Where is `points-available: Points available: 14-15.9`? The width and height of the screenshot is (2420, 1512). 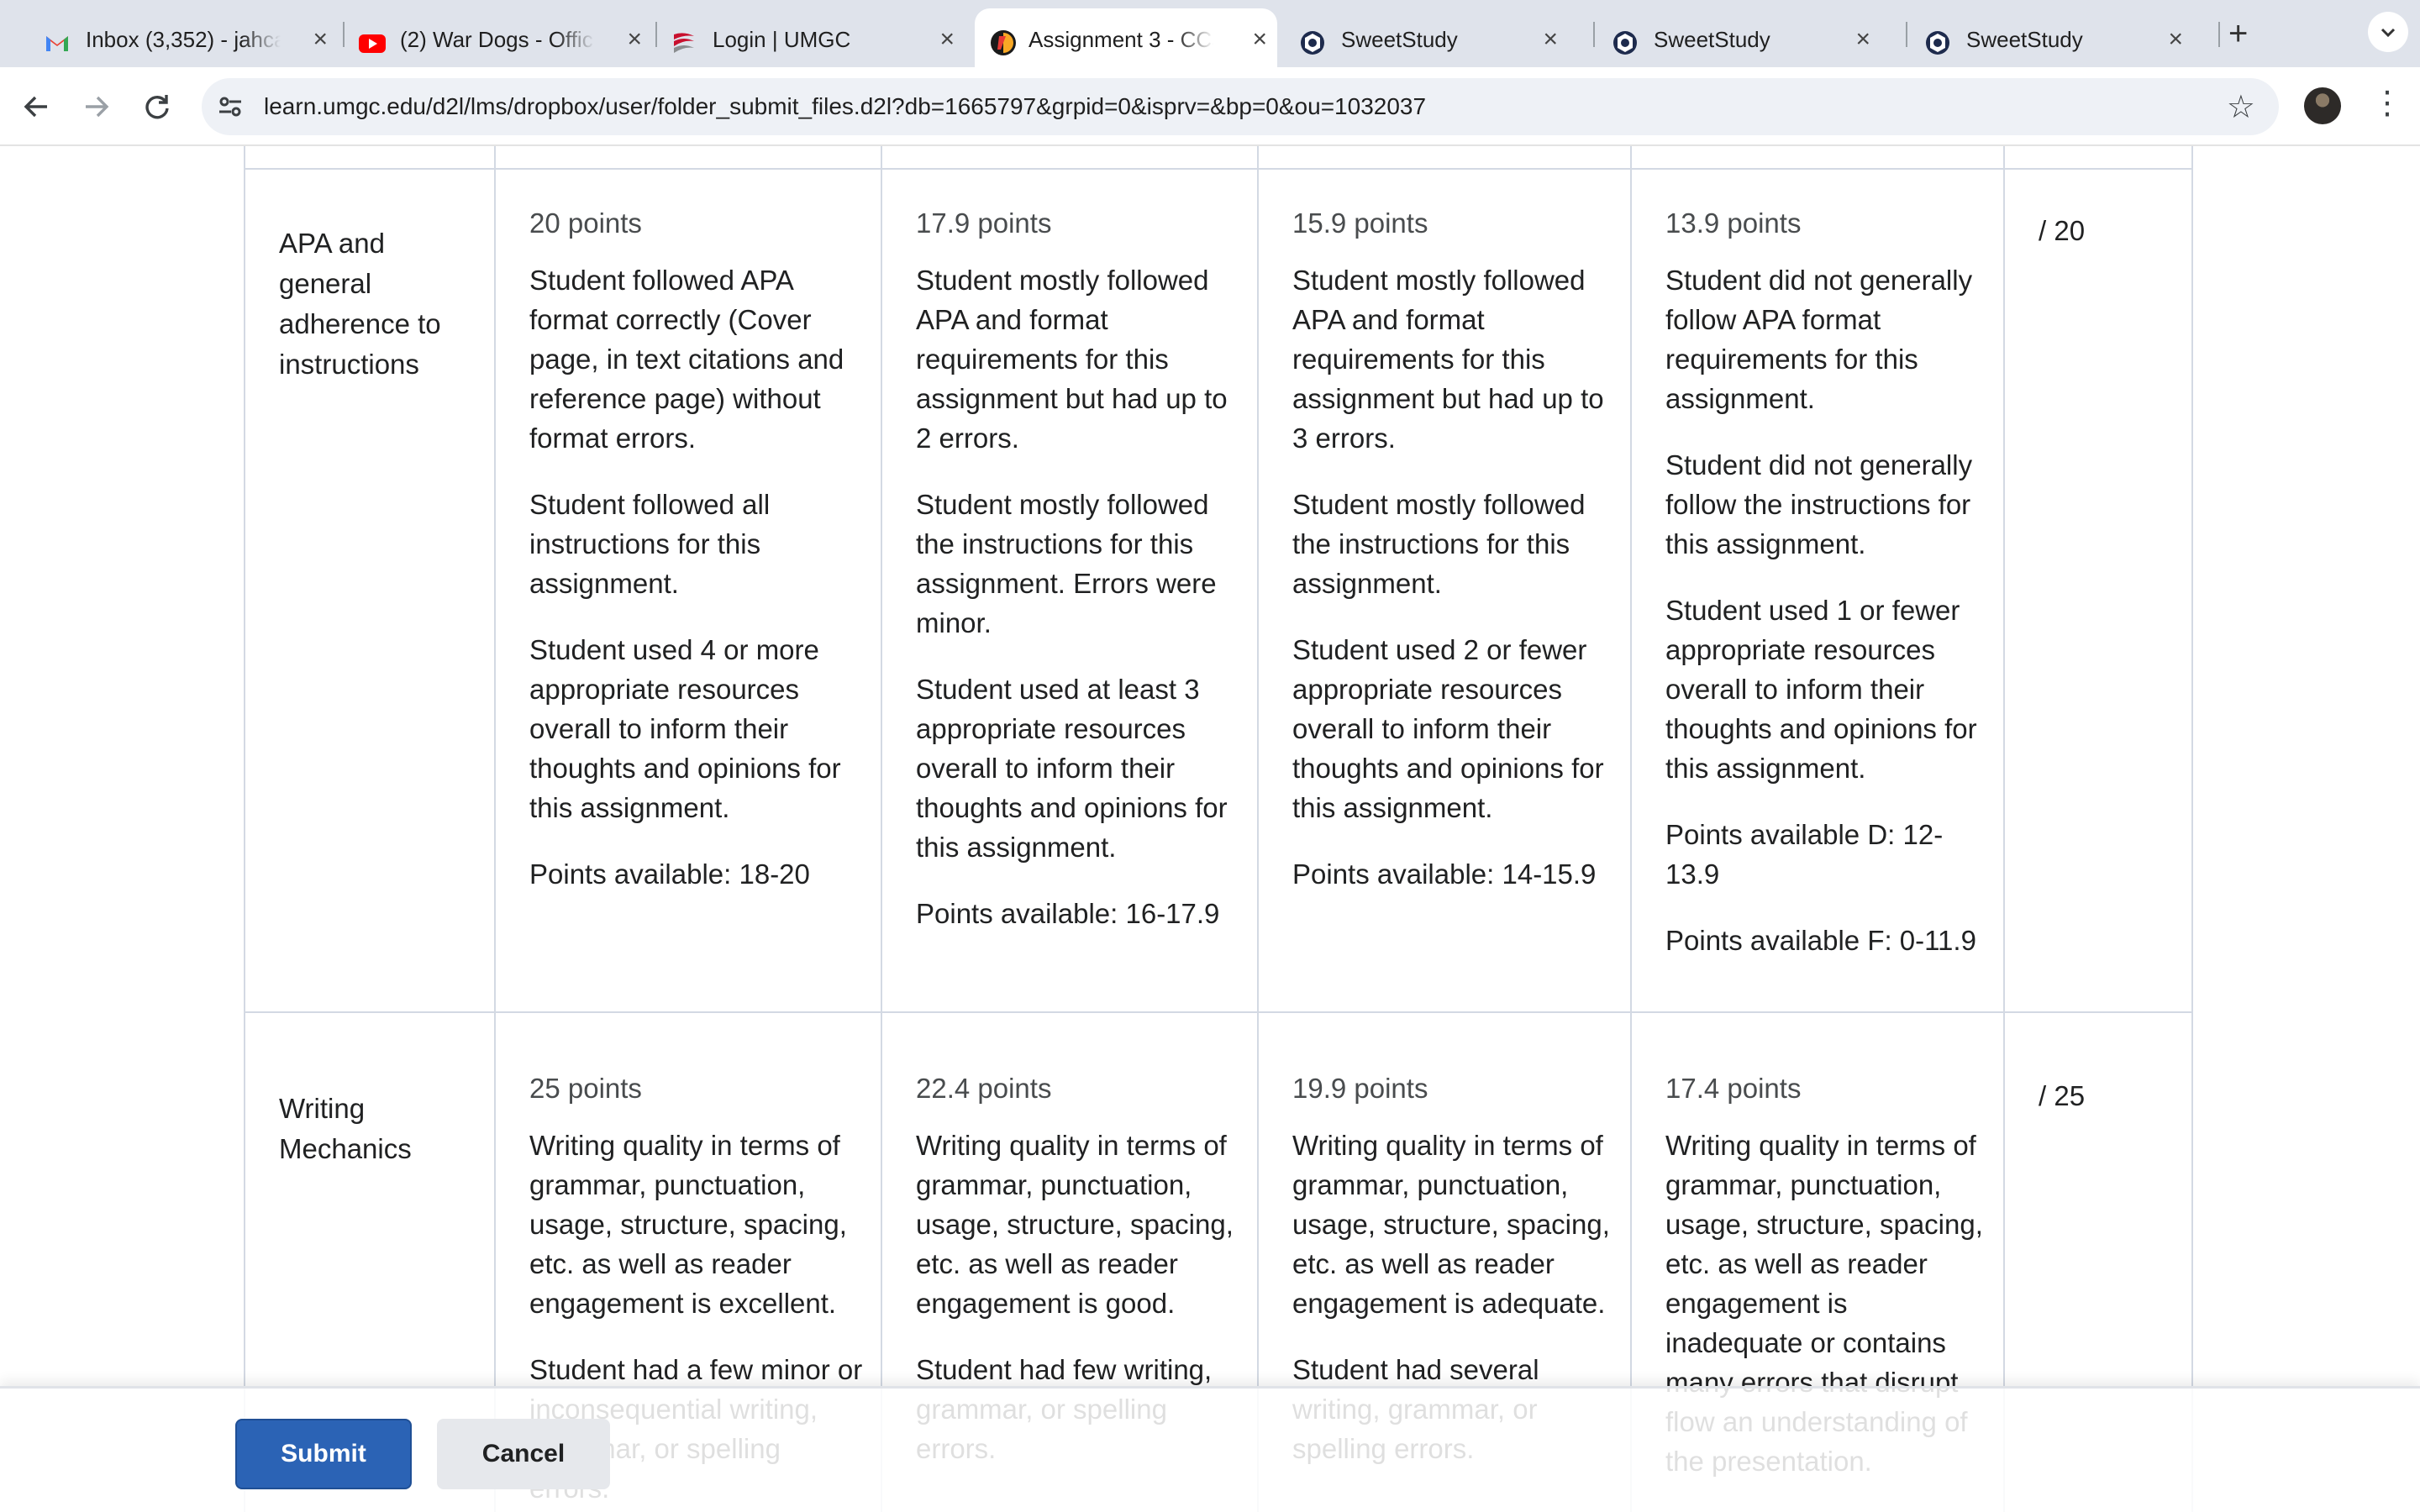
points-available: Points available: 14-15.9 is located at coordinates (1444, 874).